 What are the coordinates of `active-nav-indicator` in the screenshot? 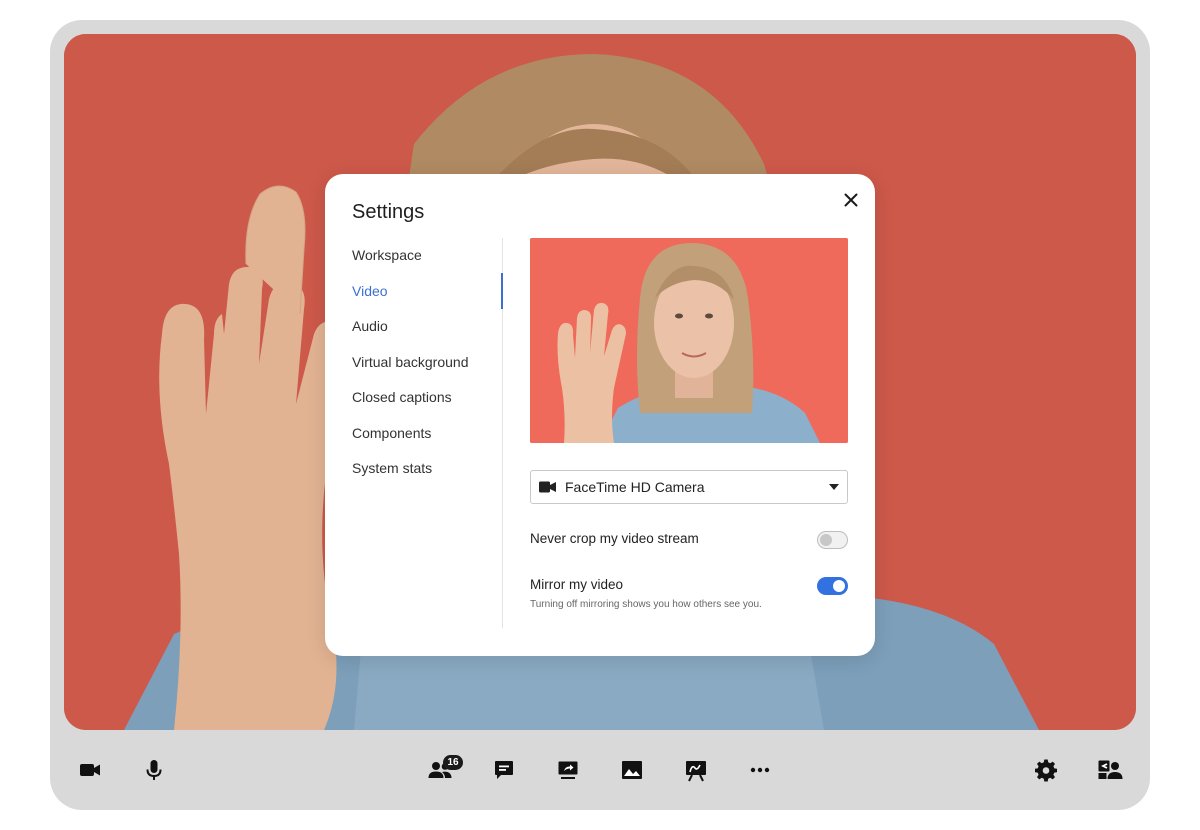 It's located at (502, 291).